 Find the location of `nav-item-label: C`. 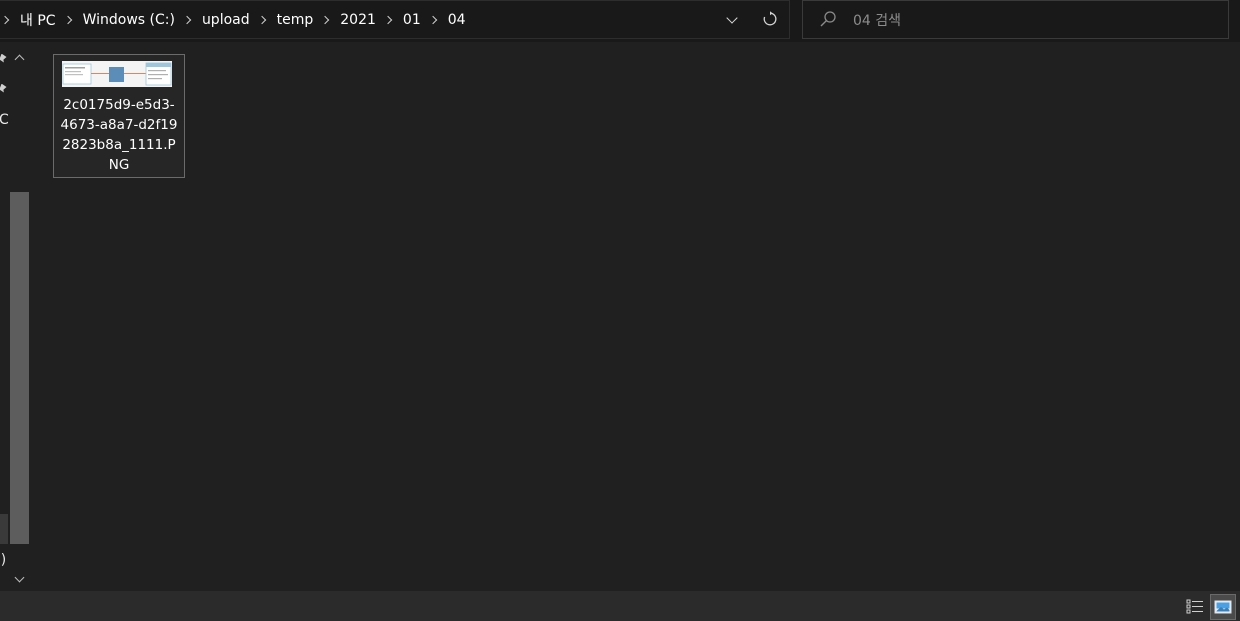

nav-item-label: C is located at coordinates (4, 120).